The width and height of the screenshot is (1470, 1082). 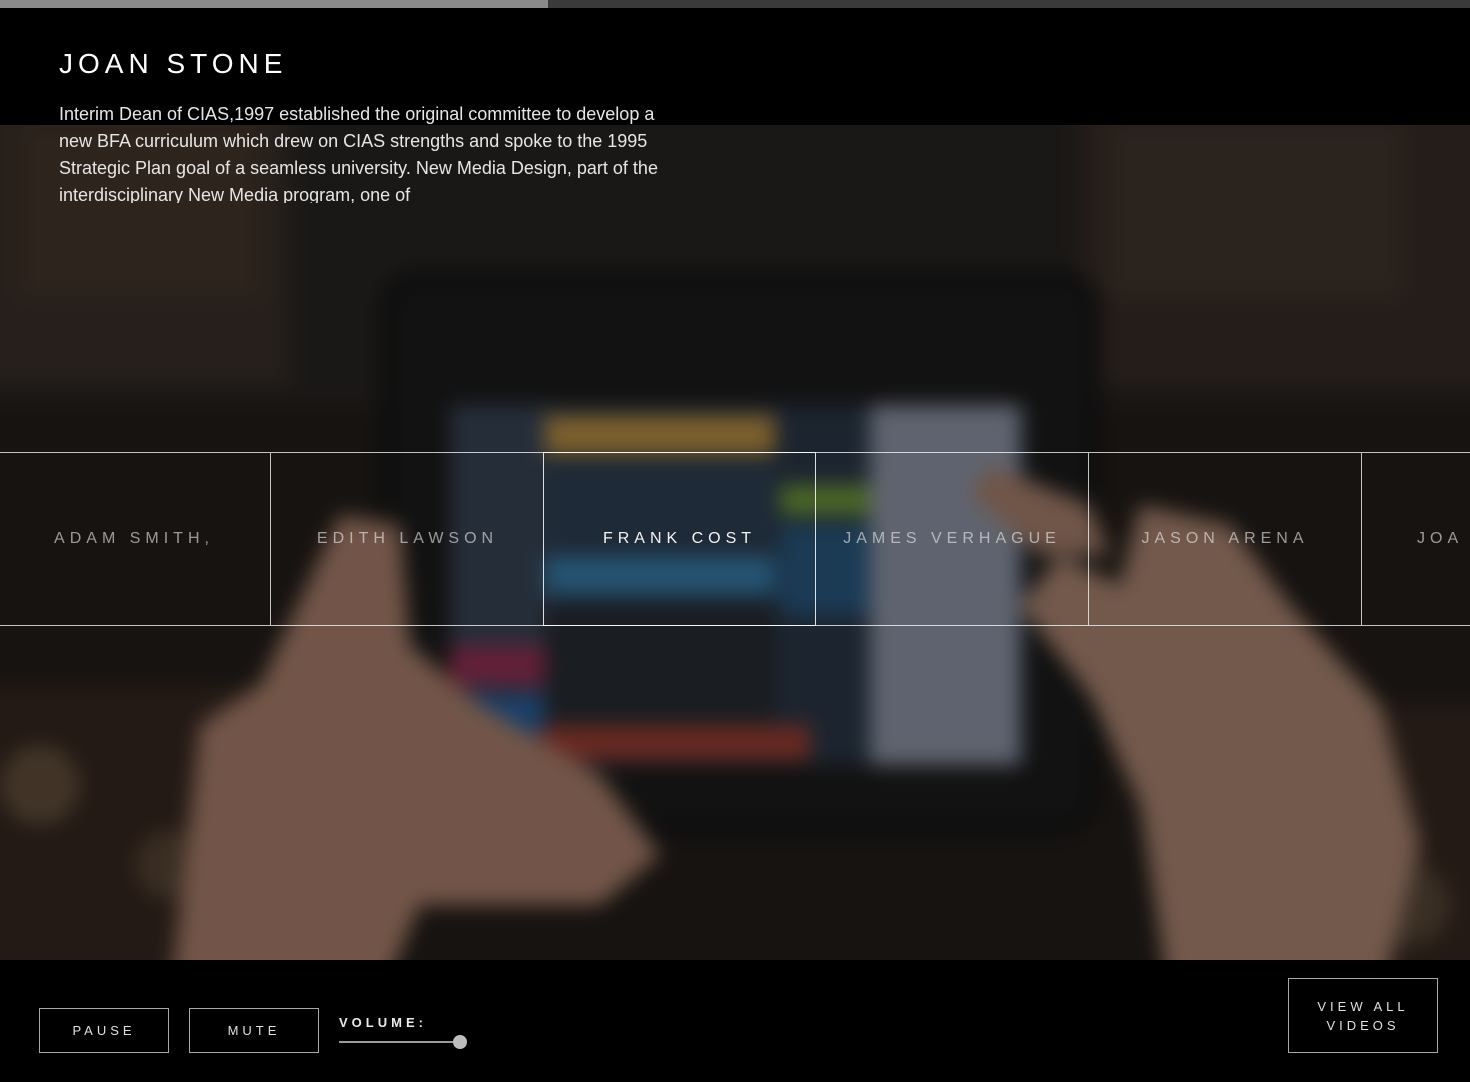 I want to click on view-all-line-1: VIEW ALL, so click(x=1363, y=1006).